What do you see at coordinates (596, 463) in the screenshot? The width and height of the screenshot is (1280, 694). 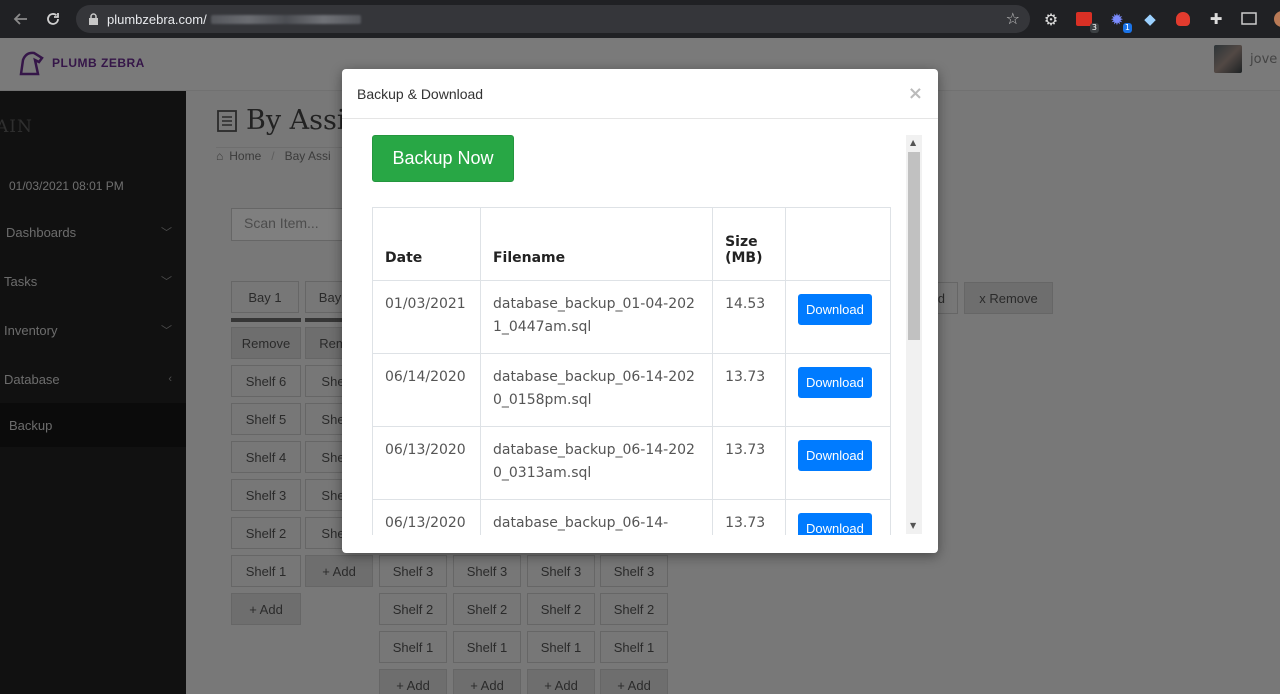 I see `cell-filename: database_backup_06-14-2020_0313am.sql` at bounding box center [596, 463].